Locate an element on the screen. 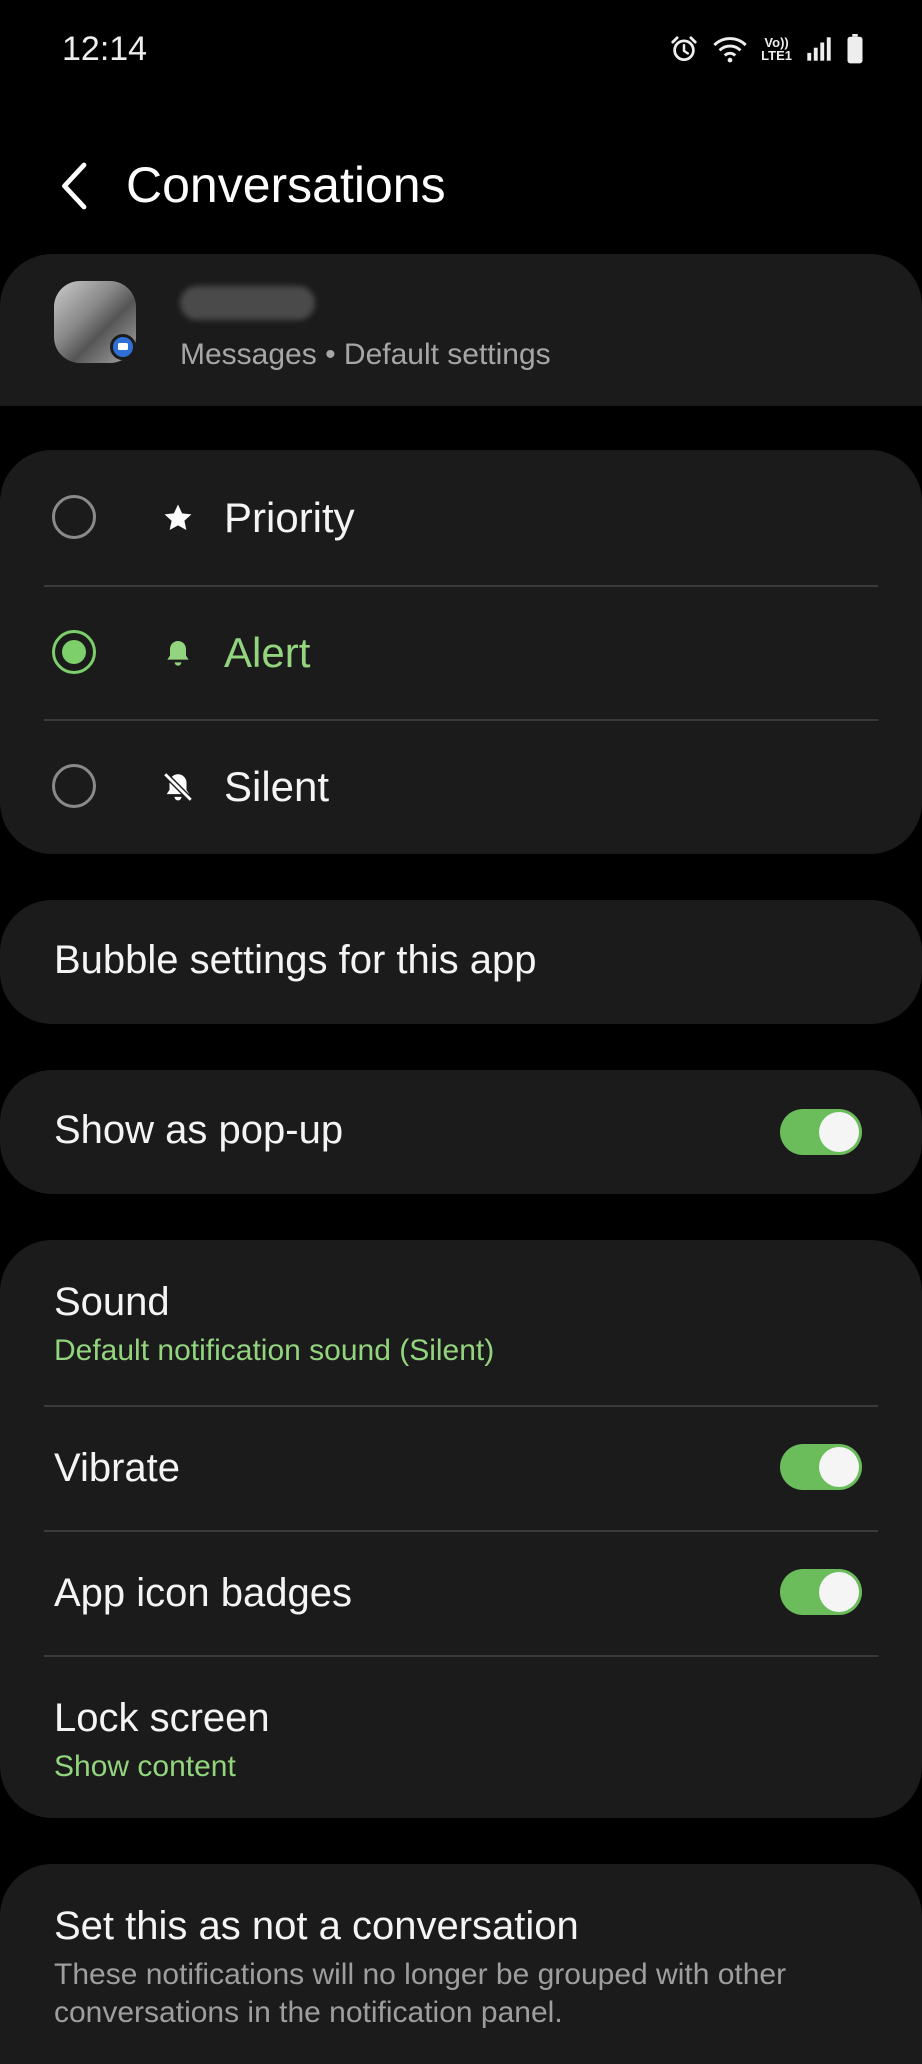 Image resolution: width=922 pixels, height=2064 pixels. option-priority: Priority is located at coordinates (461, 517).